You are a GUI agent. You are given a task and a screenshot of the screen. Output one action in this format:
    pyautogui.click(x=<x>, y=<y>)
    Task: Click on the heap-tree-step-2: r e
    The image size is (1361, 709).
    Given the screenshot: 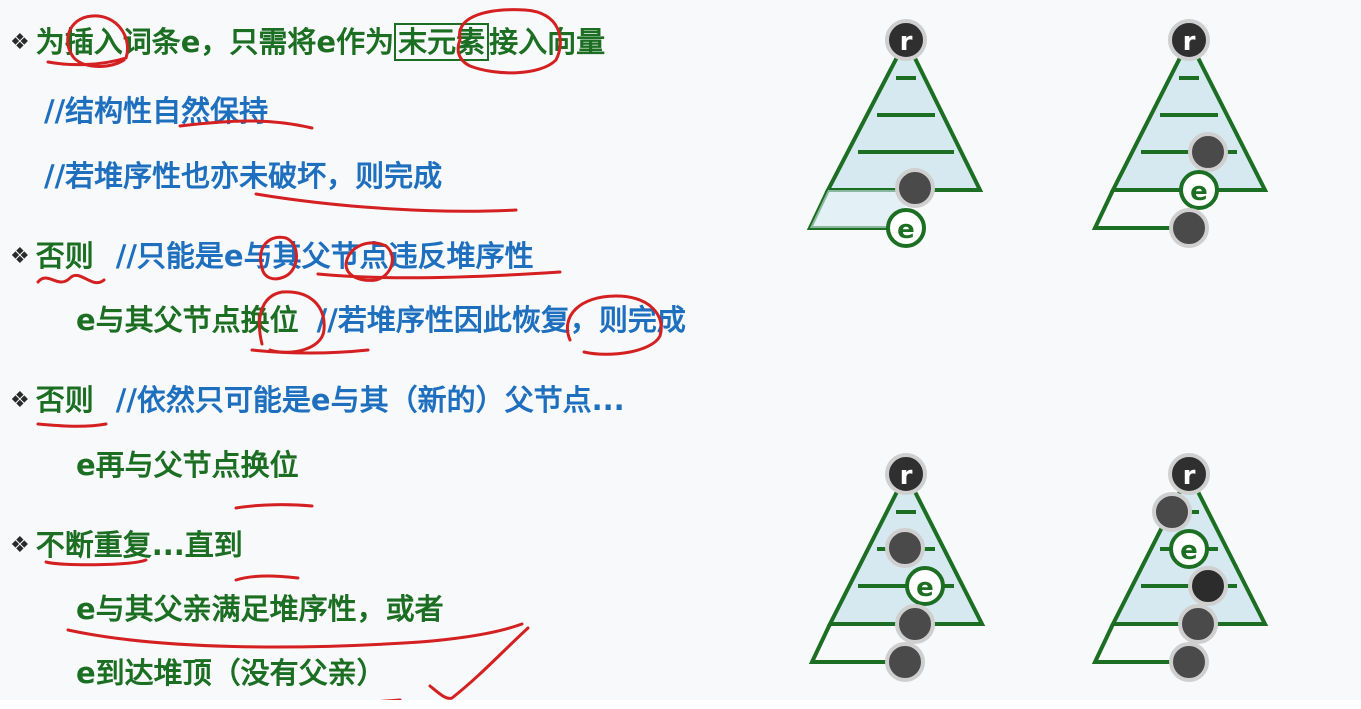 What is the action you would take?
    pyautogui.click(x=1180, y=133)
    